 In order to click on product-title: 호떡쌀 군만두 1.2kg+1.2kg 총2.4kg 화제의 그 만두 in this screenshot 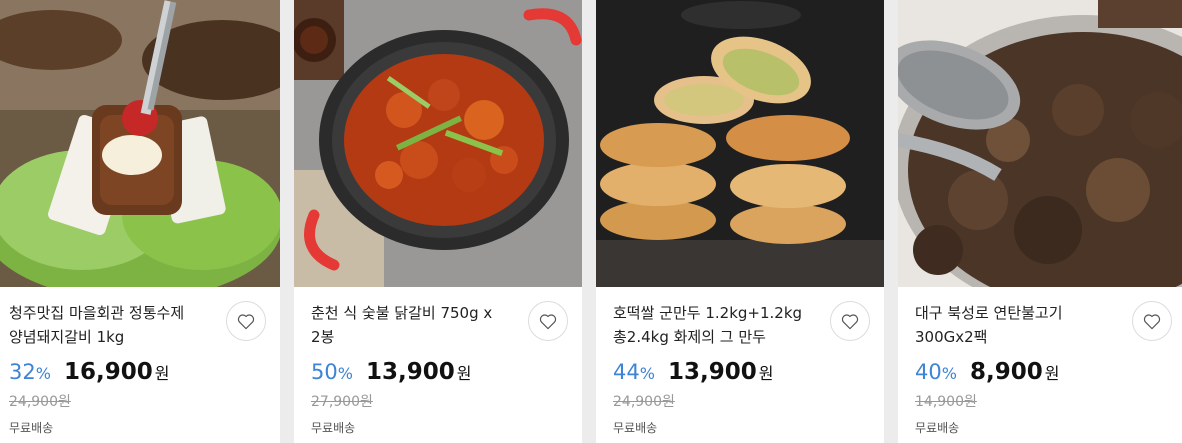, I will do `click(713, 325)`.